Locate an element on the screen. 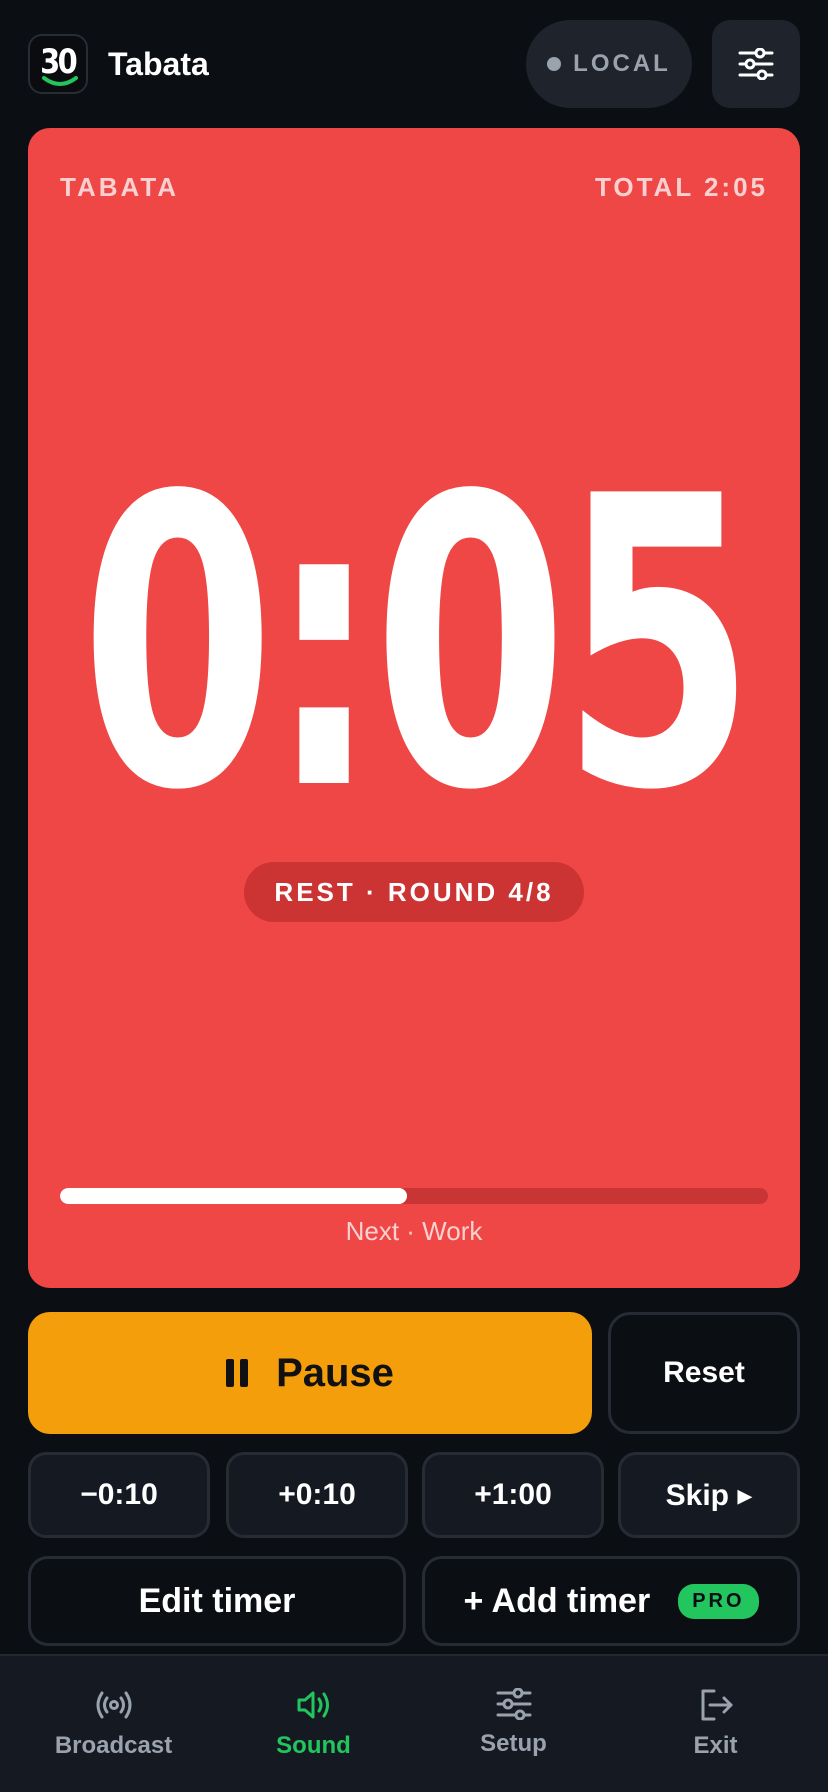 The height and width of the screenshot is (1792, 828). settings-button is located at coordinates (756, 64).